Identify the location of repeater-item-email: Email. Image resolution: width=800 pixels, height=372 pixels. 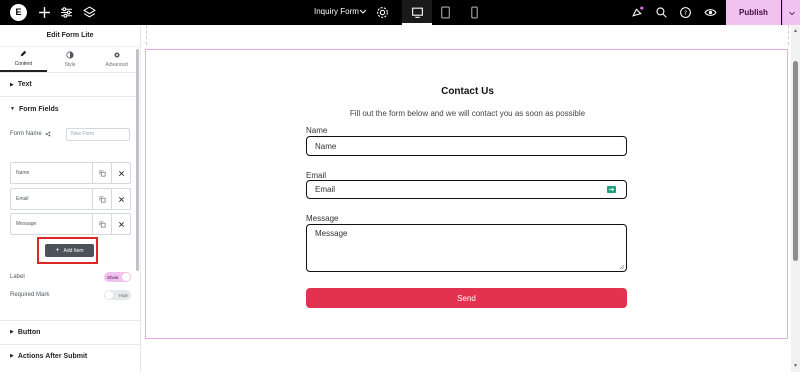
(70, 199).